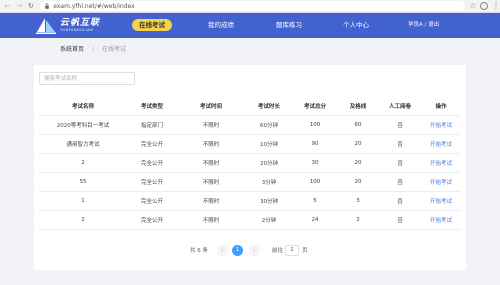 This screenshot has width=500, height=285. I want to click on col-exam-time: 考试时间, so click(211, 106).